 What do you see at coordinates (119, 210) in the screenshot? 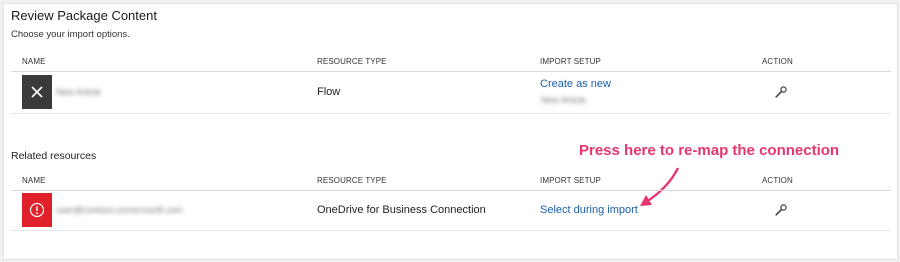
I see `resource-name: user@contoso.onmicrosoft.com` at bounding box center [119, 210].